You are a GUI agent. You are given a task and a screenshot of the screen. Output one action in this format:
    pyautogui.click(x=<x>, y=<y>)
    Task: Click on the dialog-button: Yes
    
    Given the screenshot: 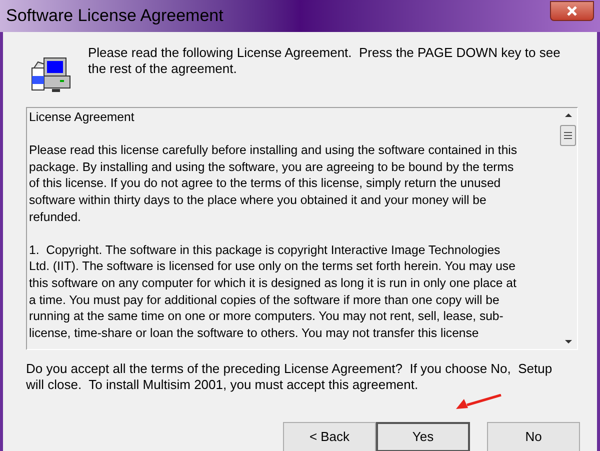 What is the action you would take?
    pyautogui.click(x=423, y=436)
    